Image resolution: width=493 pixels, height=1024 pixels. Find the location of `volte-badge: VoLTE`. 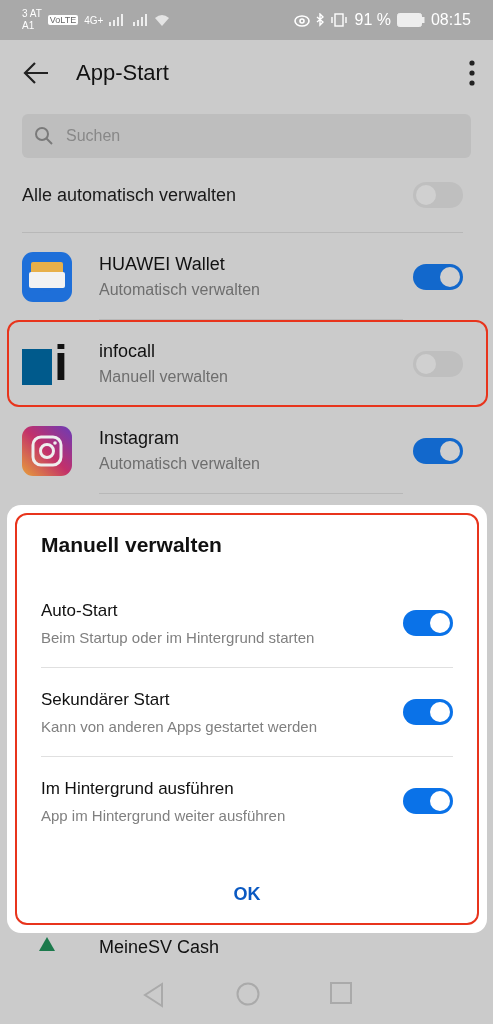

volte-badge: VoLTE is located at coordinates (63, 20).